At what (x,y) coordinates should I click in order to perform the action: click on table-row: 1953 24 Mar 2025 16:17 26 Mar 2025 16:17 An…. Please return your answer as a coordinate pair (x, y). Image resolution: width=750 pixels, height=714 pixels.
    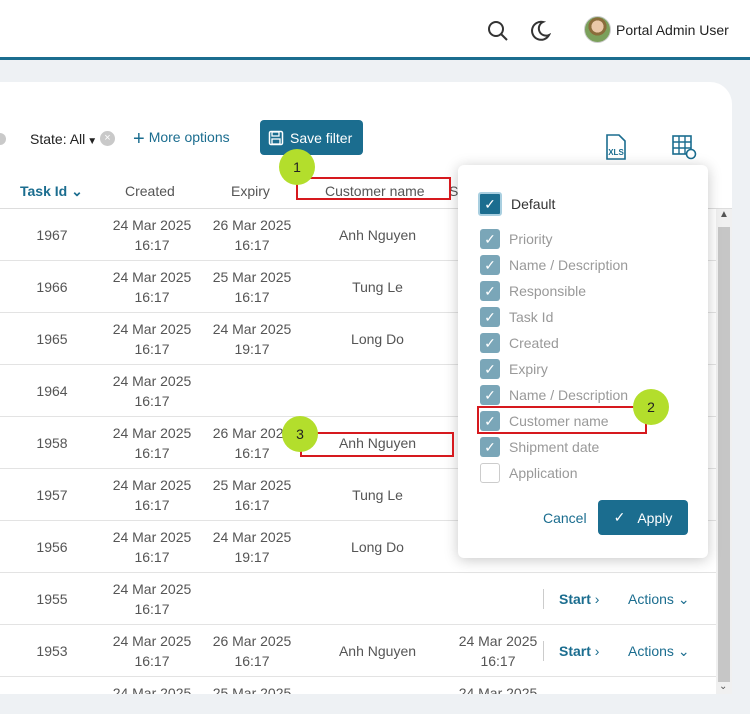
    Looking at the image, I should click on (358, 651).